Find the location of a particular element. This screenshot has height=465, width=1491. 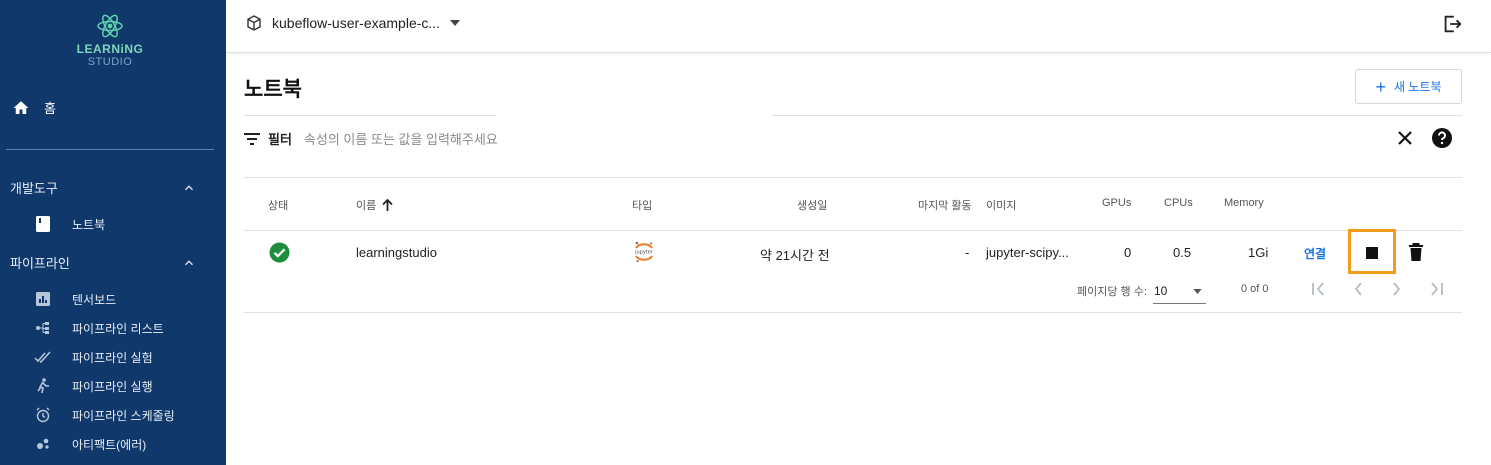

sidebar-item-pipeline-schedule: 파이프라인 스케줄링 is located at coordinates (104, 415).